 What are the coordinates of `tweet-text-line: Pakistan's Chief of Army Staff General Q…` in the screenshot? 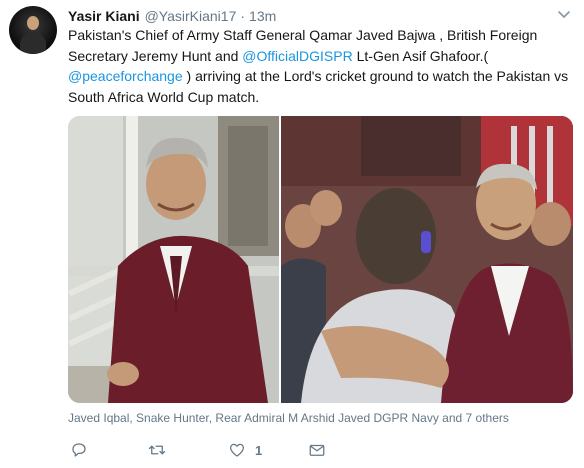 It's located at (321, 35).